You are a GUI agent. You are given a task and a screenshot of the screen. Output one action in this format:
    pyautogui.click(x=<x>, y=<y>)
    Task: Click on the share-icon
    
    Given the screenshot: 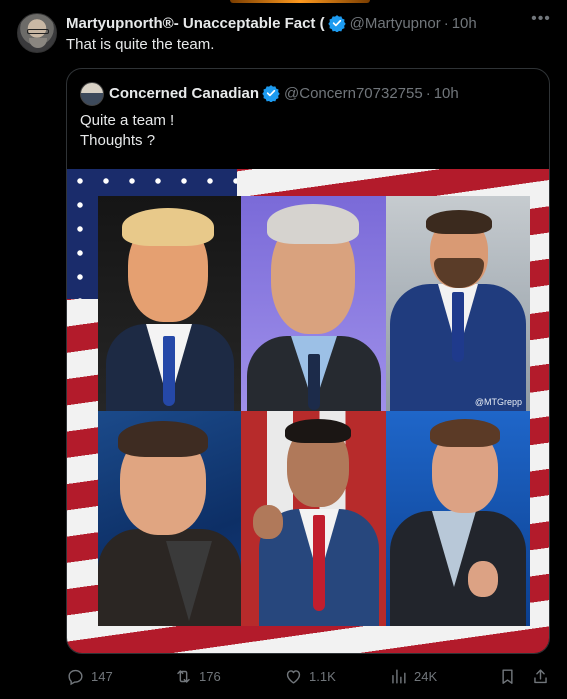 What is the action you would take?
    pyautogui.click(x=540, y=676)
    